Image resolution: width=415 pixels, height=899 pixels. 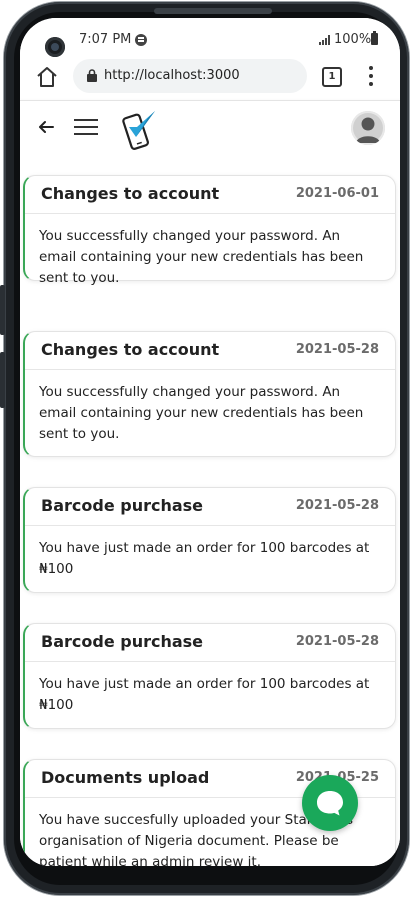 What do you see at coordinates (374, 38) in the screenshot?
I see `battery-icon` at bounding box center [374, 38].